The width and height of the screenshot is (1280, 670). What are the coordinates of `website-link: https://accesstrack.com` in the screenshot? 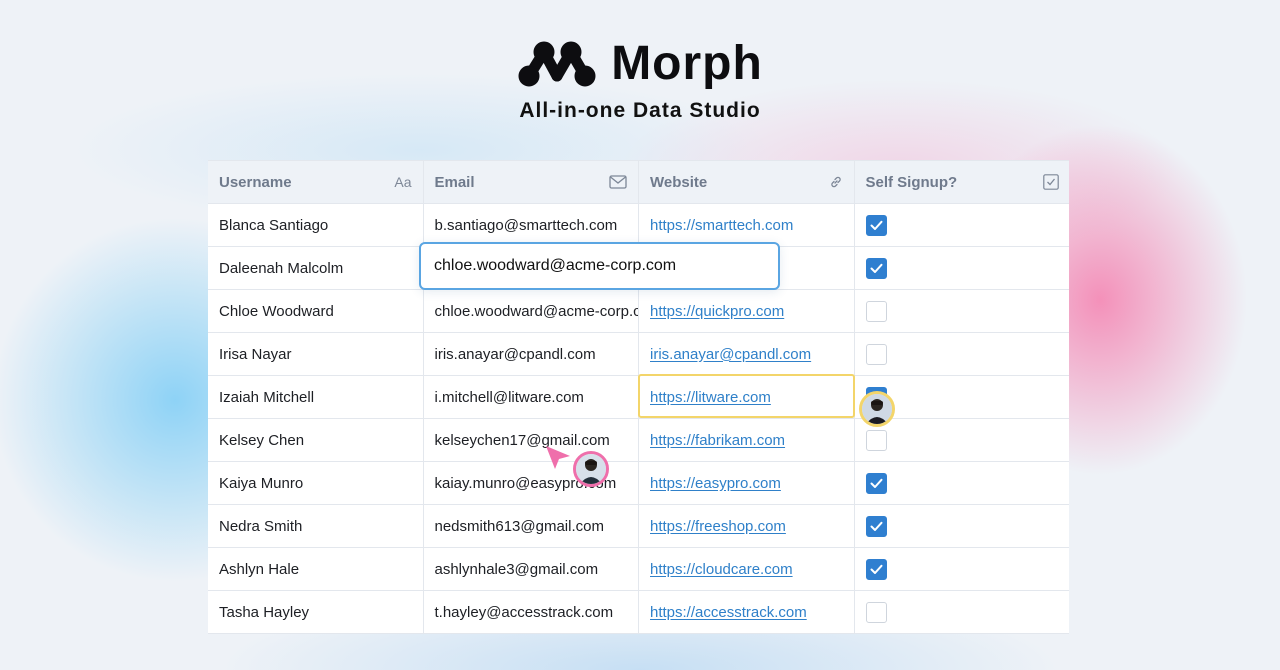 It's located at (728, 612).